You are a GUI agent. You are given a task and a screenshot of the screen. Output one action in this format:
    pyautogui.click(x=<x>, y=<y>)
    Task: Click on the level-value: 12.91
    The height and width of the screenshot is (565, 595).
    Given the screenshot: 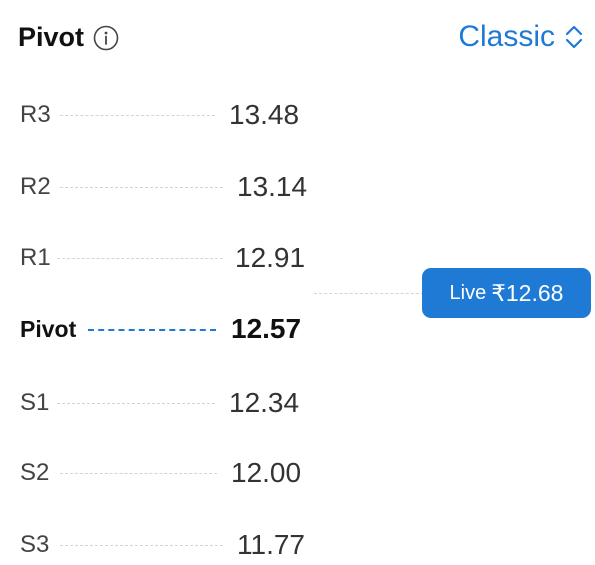 What is the action you would take?
    pyautogui.click(x=270, y=257)
    